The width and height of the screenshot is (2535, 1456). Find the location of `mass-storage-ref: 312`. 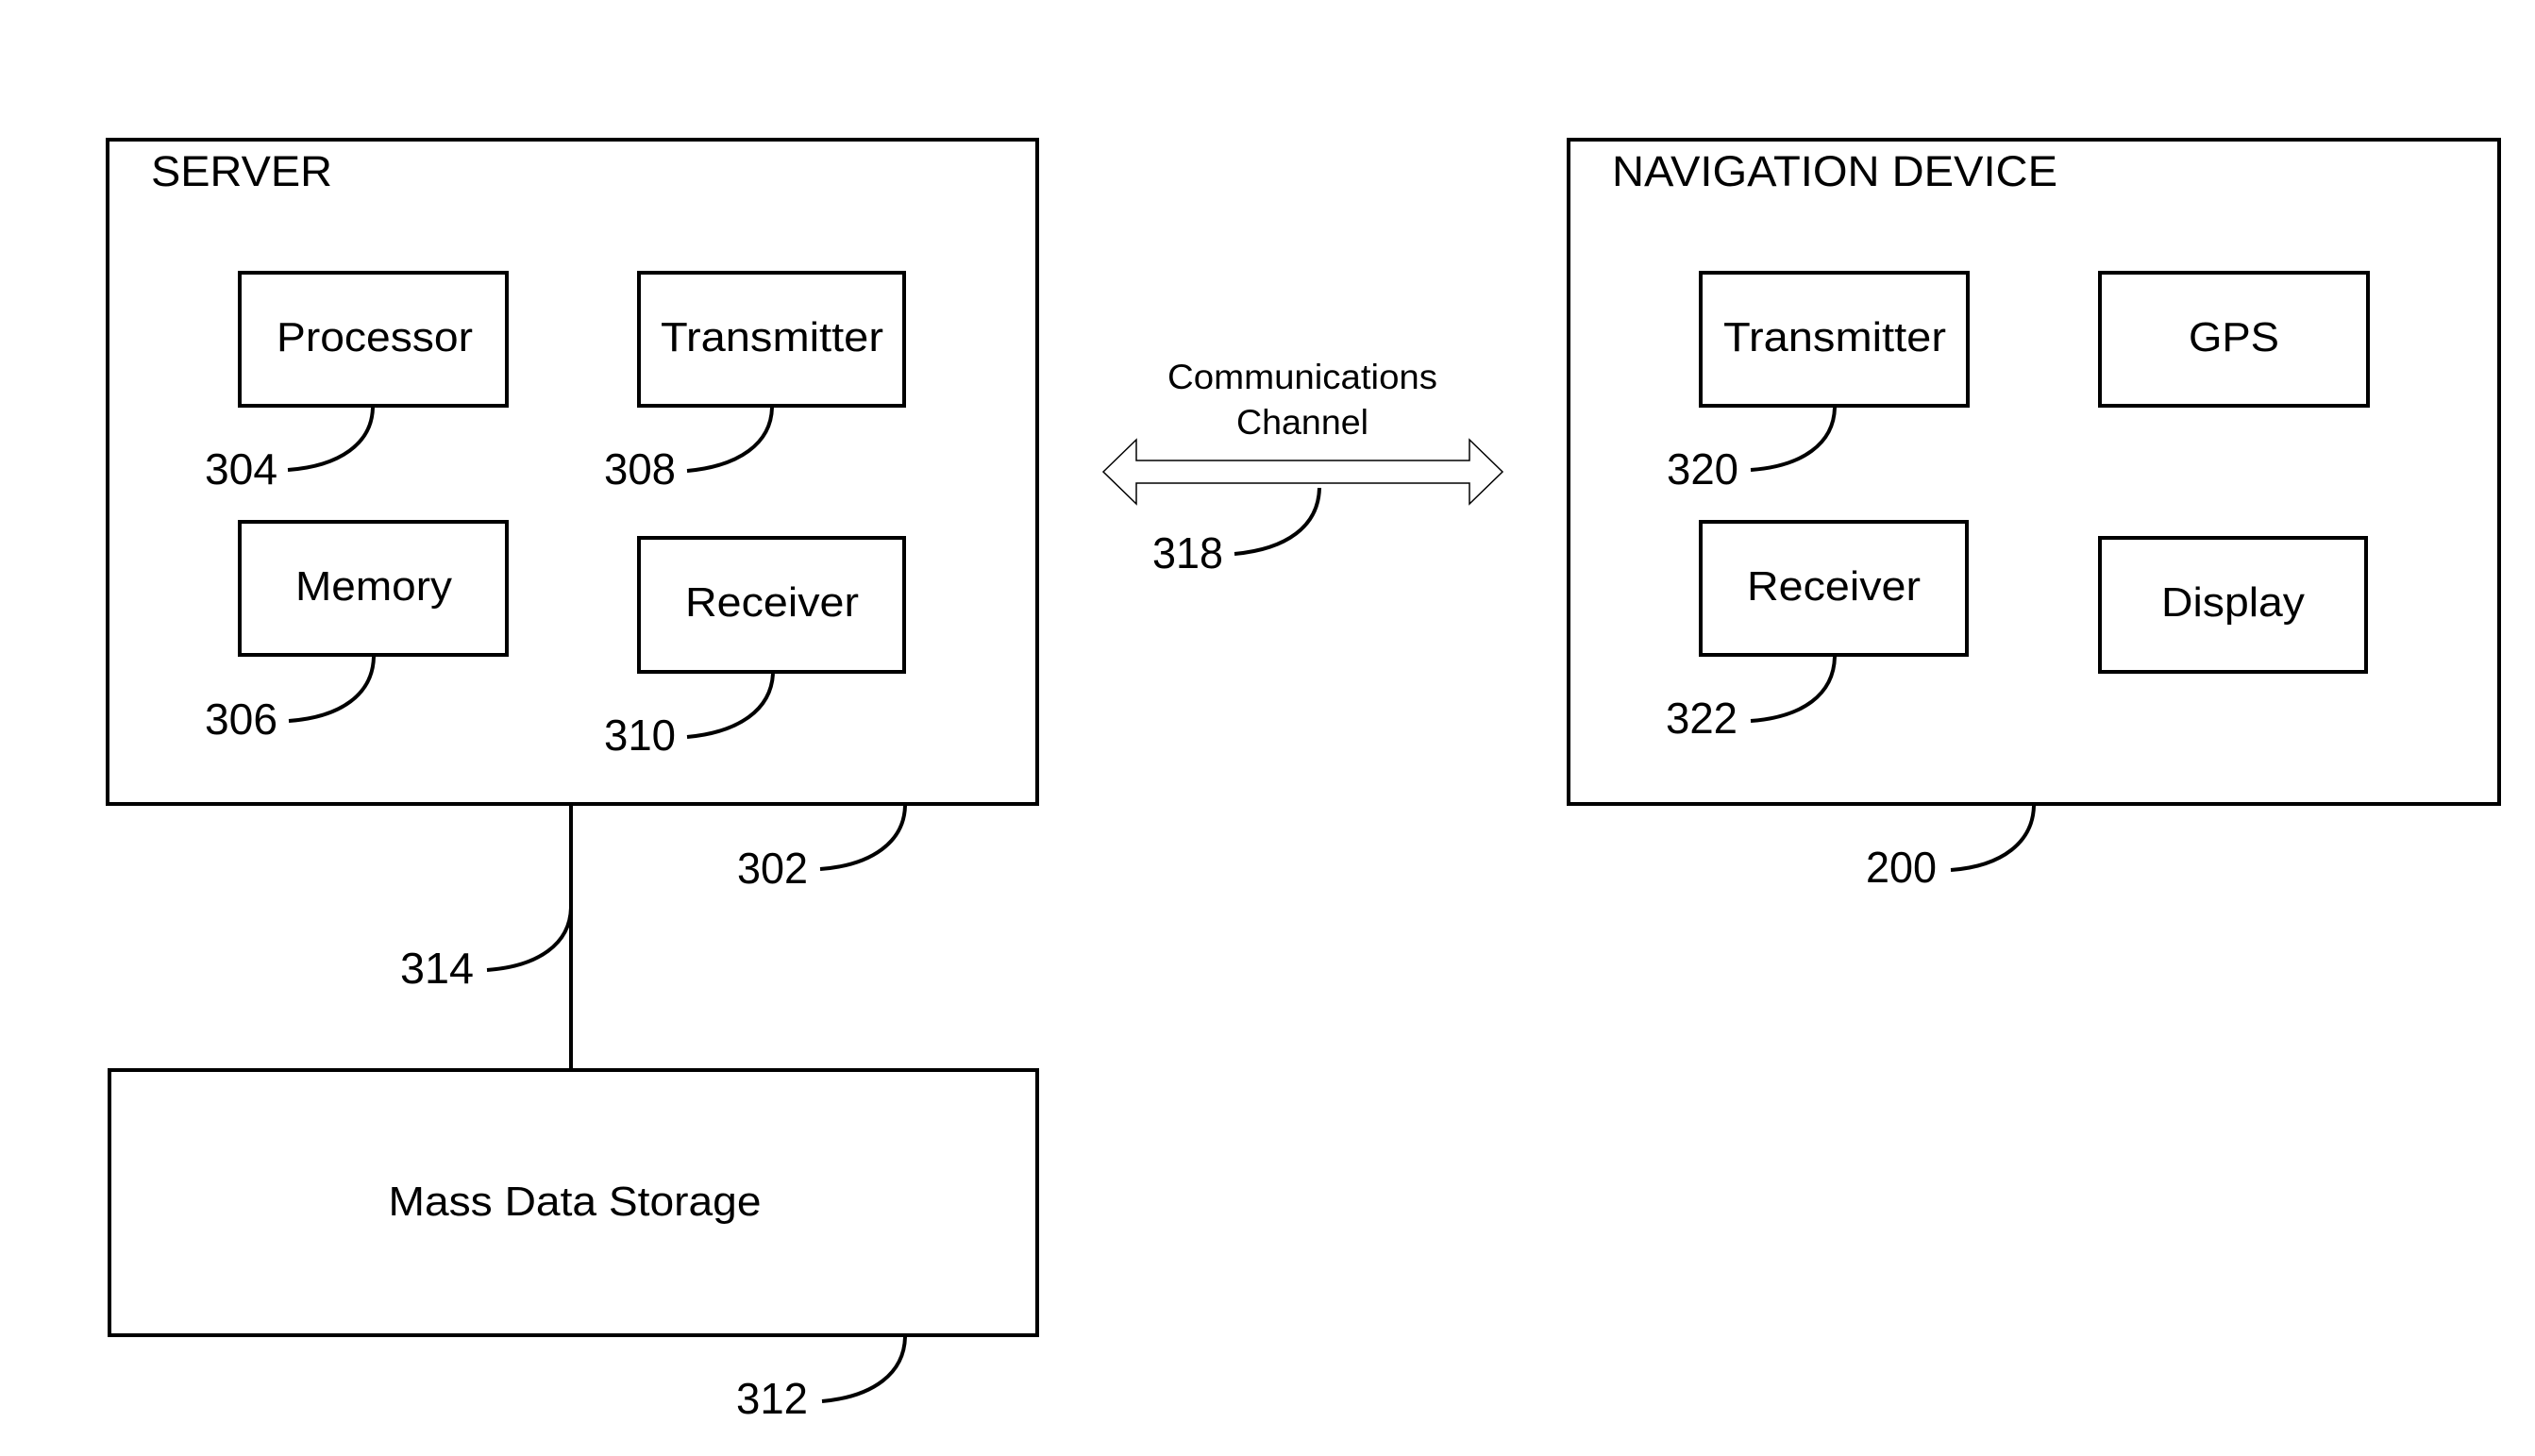

mass-storage-ref: 312 is located at coordinates (772, 1398).